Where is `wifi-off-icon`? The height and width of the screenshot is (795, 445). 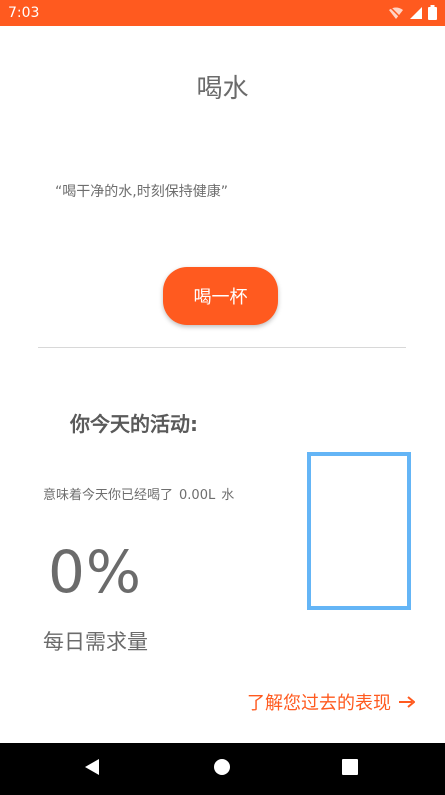
wifi-off-icon is located at coordinates (396, 14).